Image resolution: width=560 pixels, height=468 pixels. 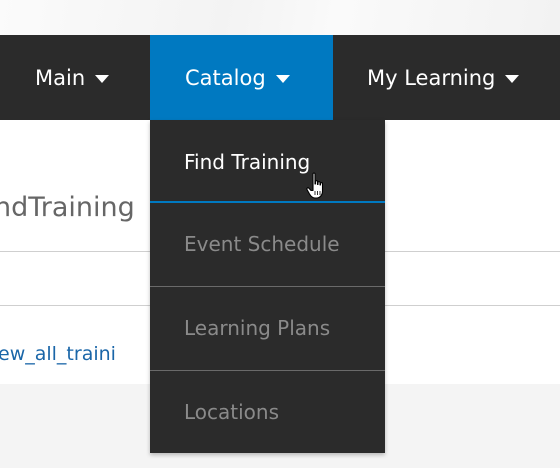 I want to click on view-all-training-link: ew_all_traini, so click(x=58, y=354).